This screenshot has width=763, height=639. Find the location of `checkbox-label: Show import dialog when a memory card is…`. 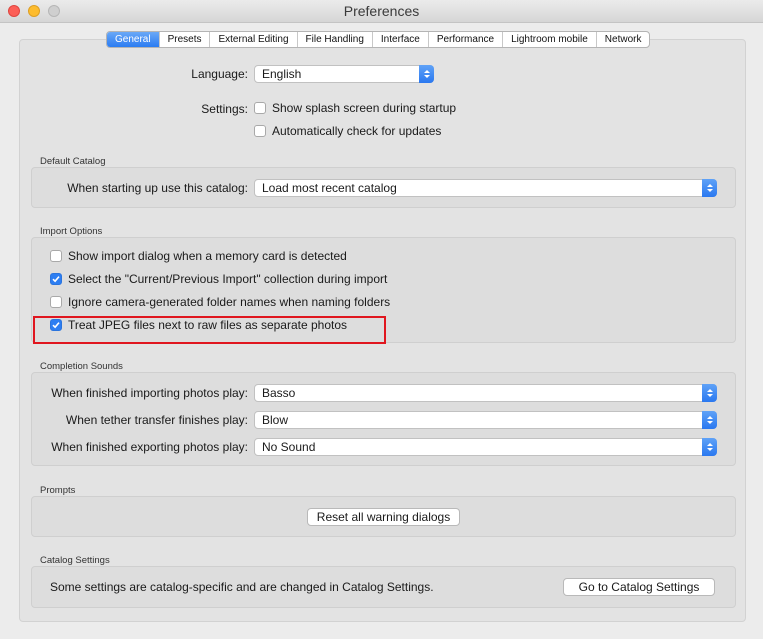

checkbox-label: Show import dialog when a memory card is… is located at coordinates (207, 256).